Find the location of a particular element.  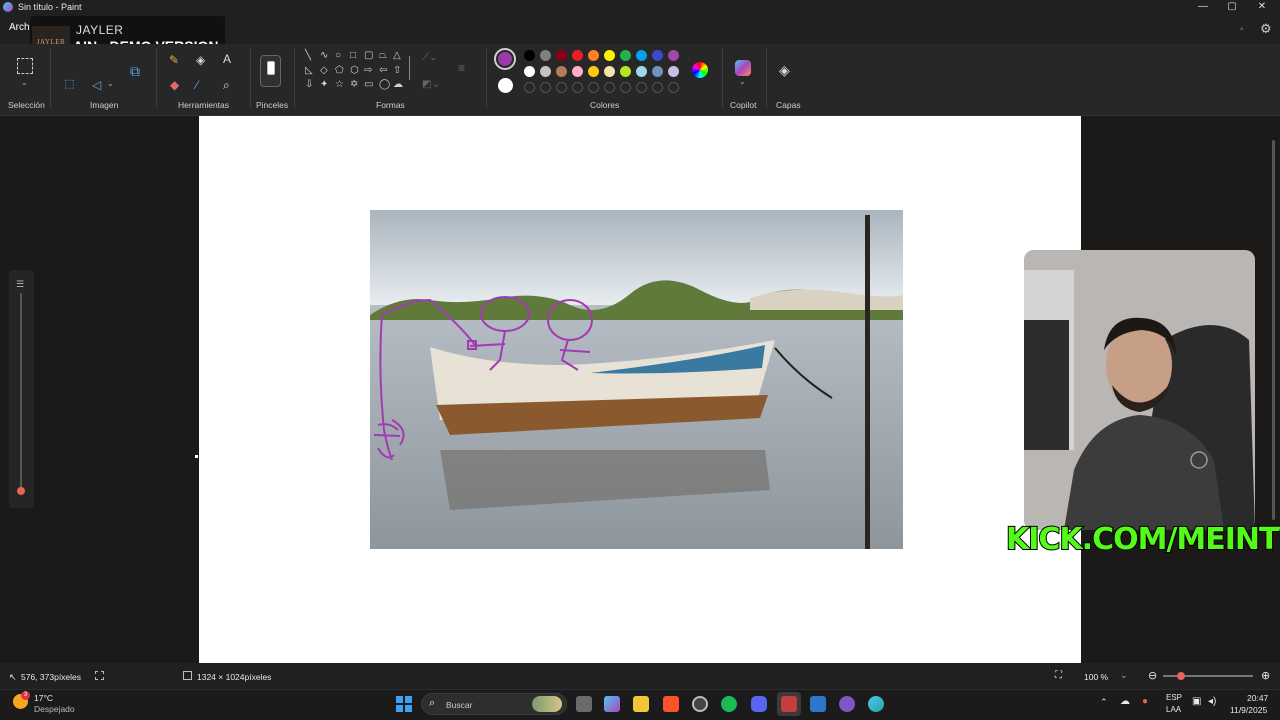

primary-color-button is located at coordinates (505, 59).